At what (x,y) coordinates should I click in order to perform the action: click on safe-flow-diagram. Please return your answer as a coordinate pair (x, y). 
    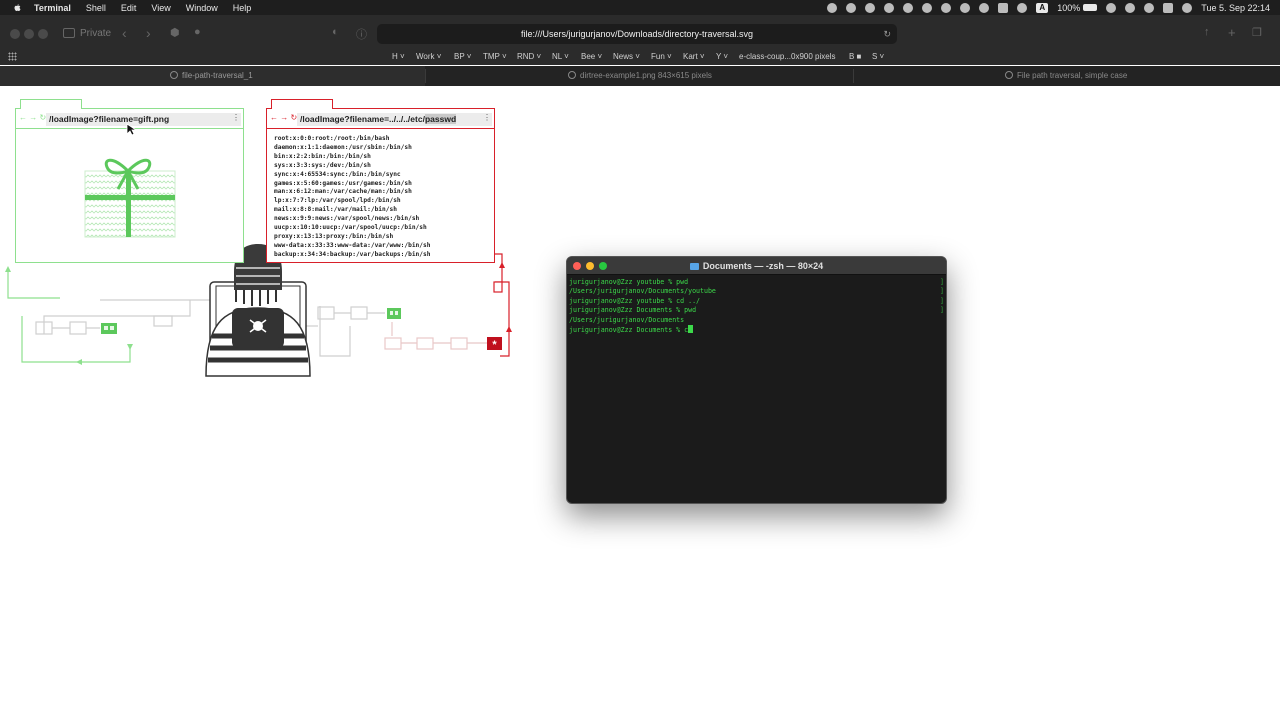
    Looking at the image, I should click on (108, 316).